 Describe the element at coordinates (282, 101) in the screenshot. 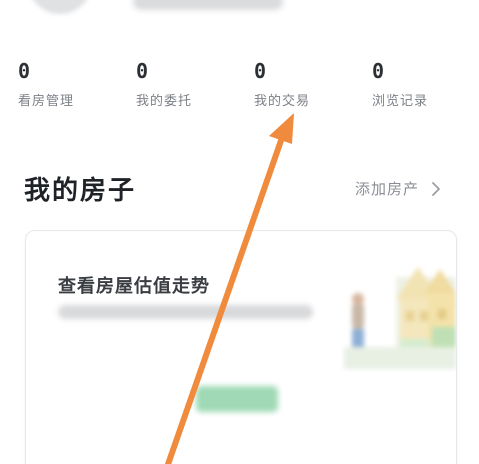

I see `stat-label: 我的交易` at that location.